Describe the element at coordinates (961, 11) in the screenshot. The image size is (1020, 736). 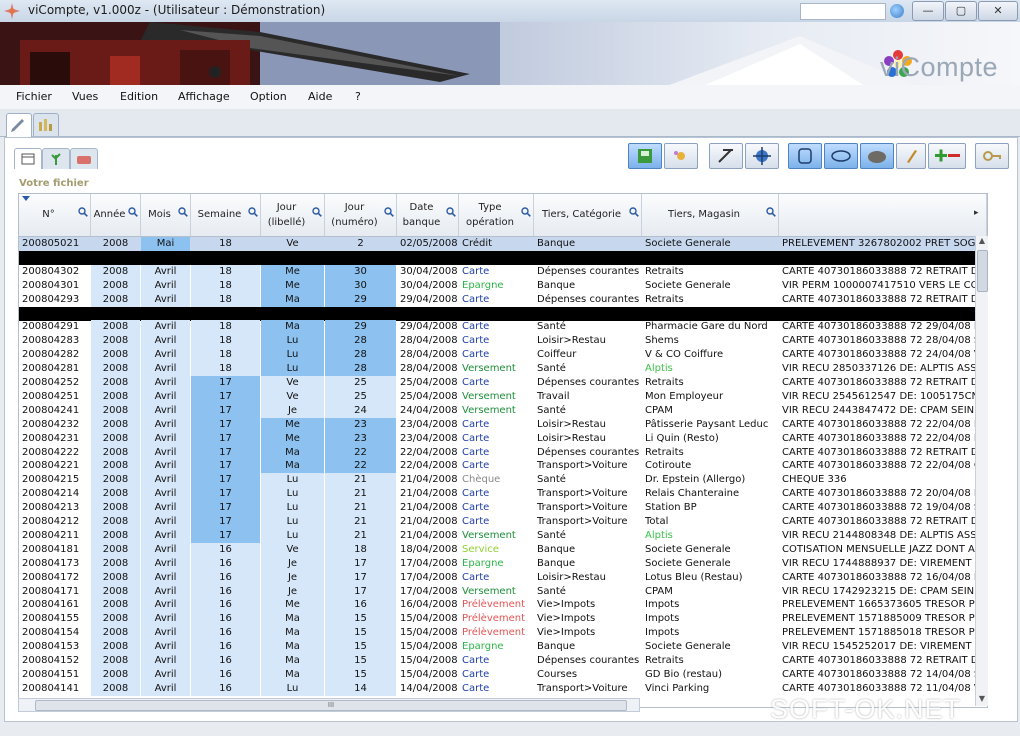
I see `maximize-button: ▢` at that location.